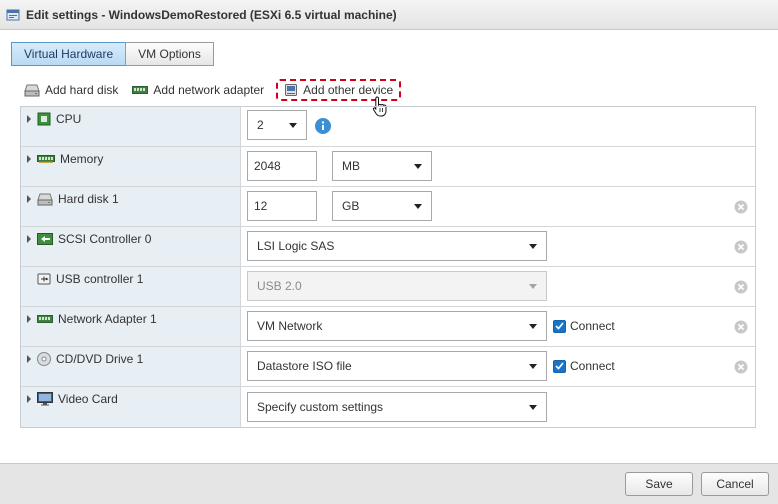 This screenshot has width=778, height=504. I want to click on cpu-icon, so click(44, 119).